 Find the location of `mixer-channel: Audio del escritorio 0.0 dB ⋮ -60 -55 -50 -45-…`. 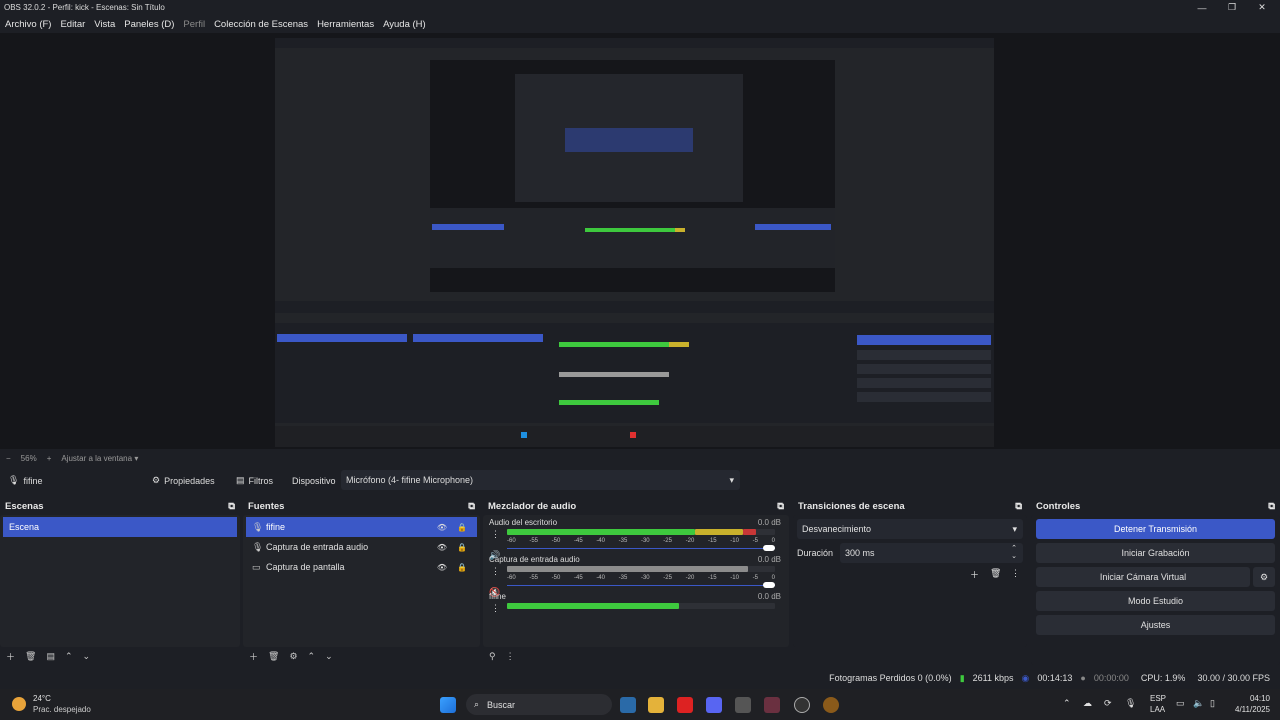

mixer-channel: Audio del escritorio 0.0 dB ⋮ -60 -55 -50 -45-… is located at coordinates (636, 537).